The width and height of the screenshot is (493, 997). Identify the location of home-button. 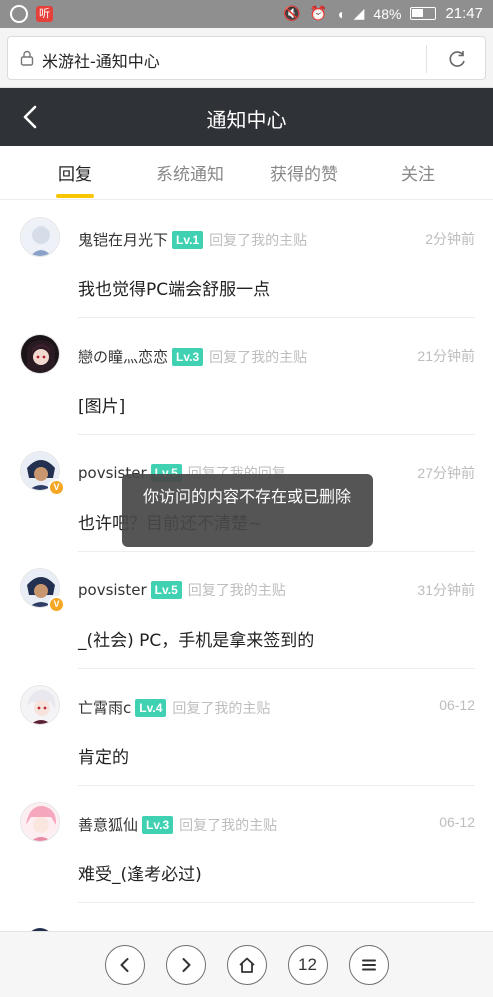
(247, 965).